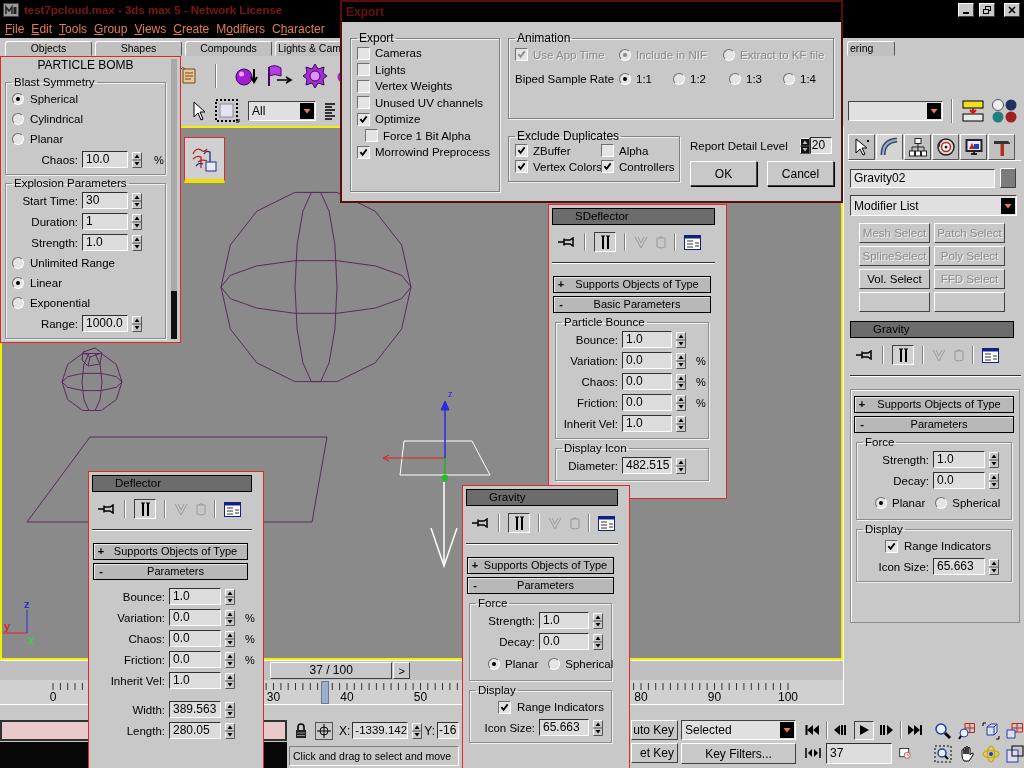 The width and height of the screenshot is (1024, 768). Describe the element at coordinates (871, 48) in the screenshot. I see `tab: ering` at that location.